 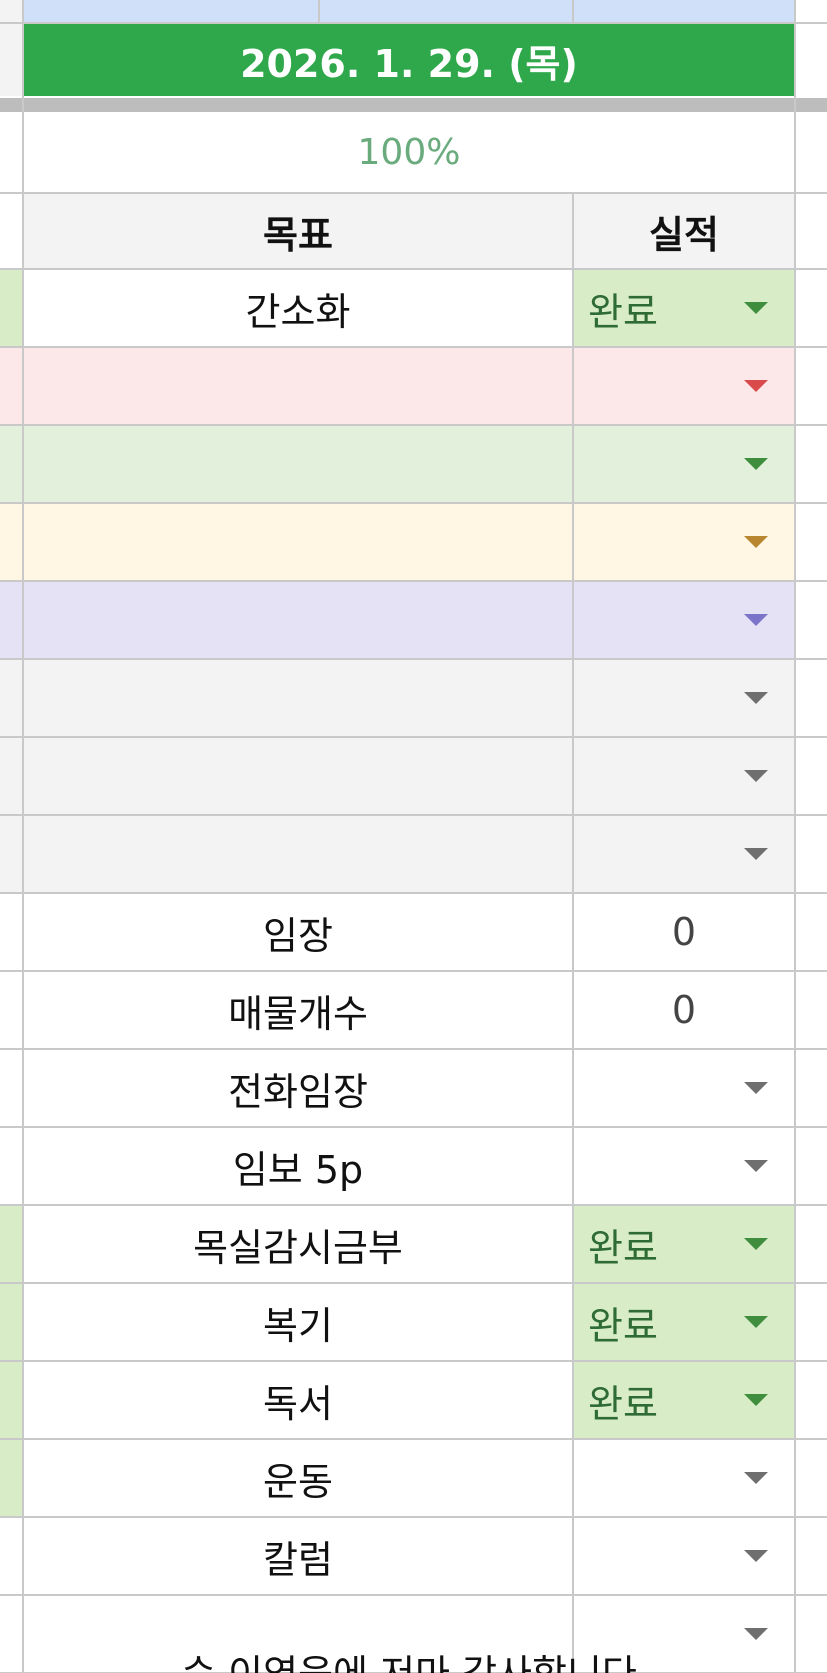 What do you see at coordinates (409, 60) in the screenshot?
I see `date-header: 2026. 1. 29. (목)` at bounding box center [409, 60].